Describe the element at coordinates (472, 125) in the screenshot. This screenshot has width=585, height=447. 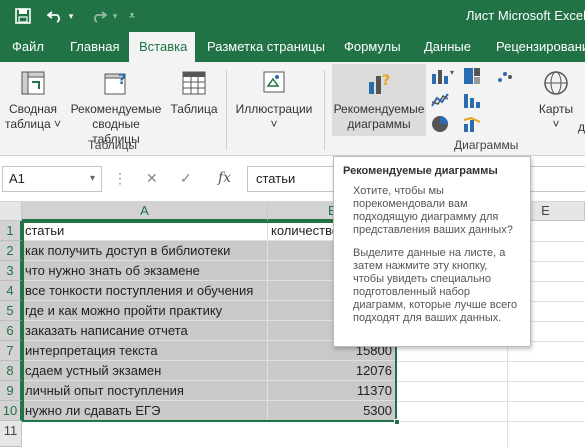
I see `combo-chart-icon` at that location.